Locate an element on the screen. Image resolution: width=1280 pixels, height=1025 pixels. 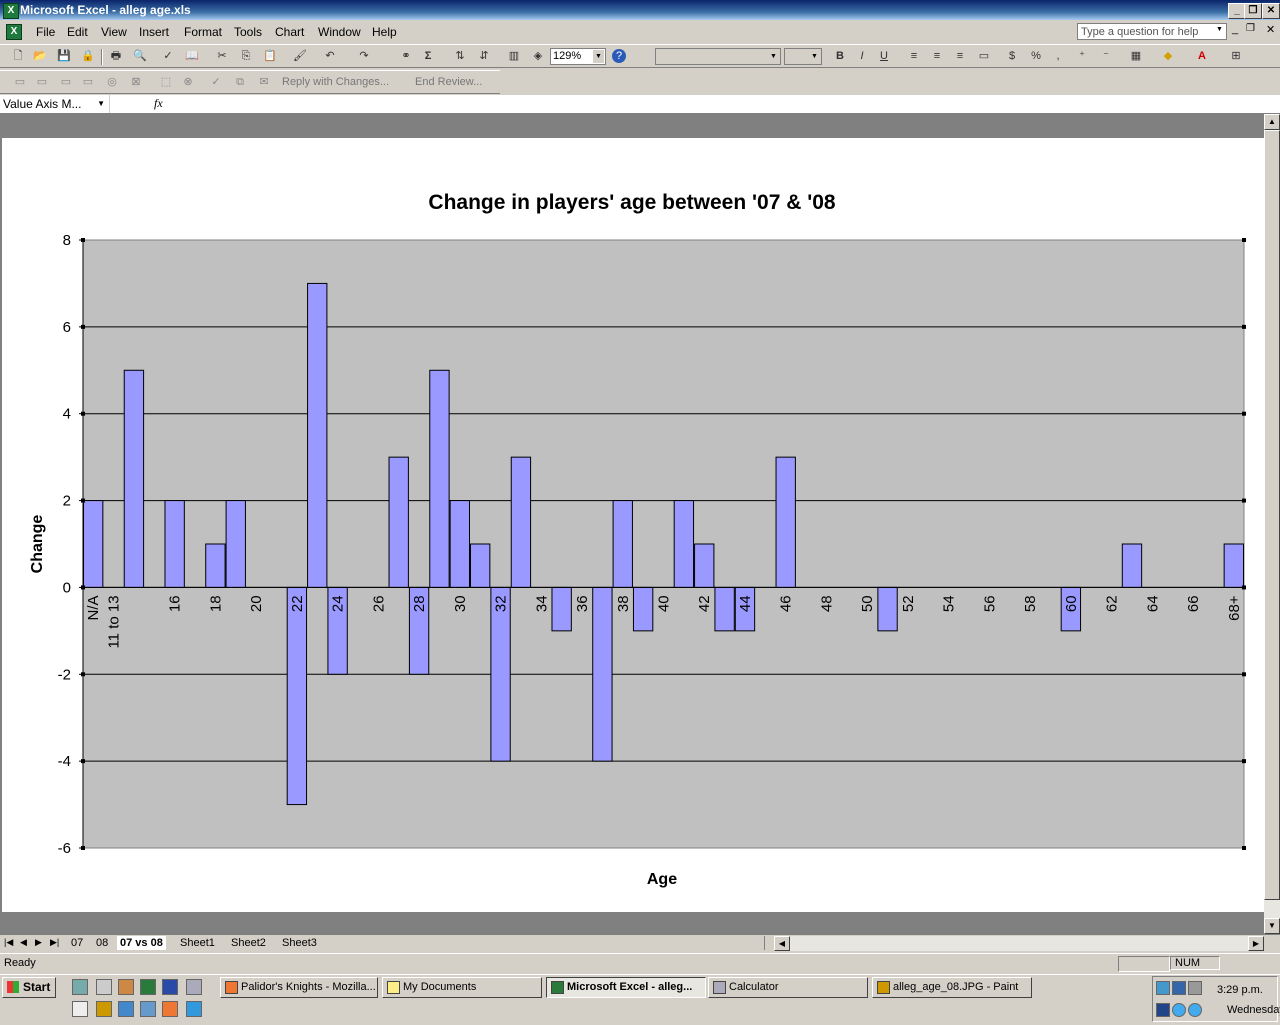
tab-07-vs-08: 07 vs 08 is located at coordinates (141, 943).